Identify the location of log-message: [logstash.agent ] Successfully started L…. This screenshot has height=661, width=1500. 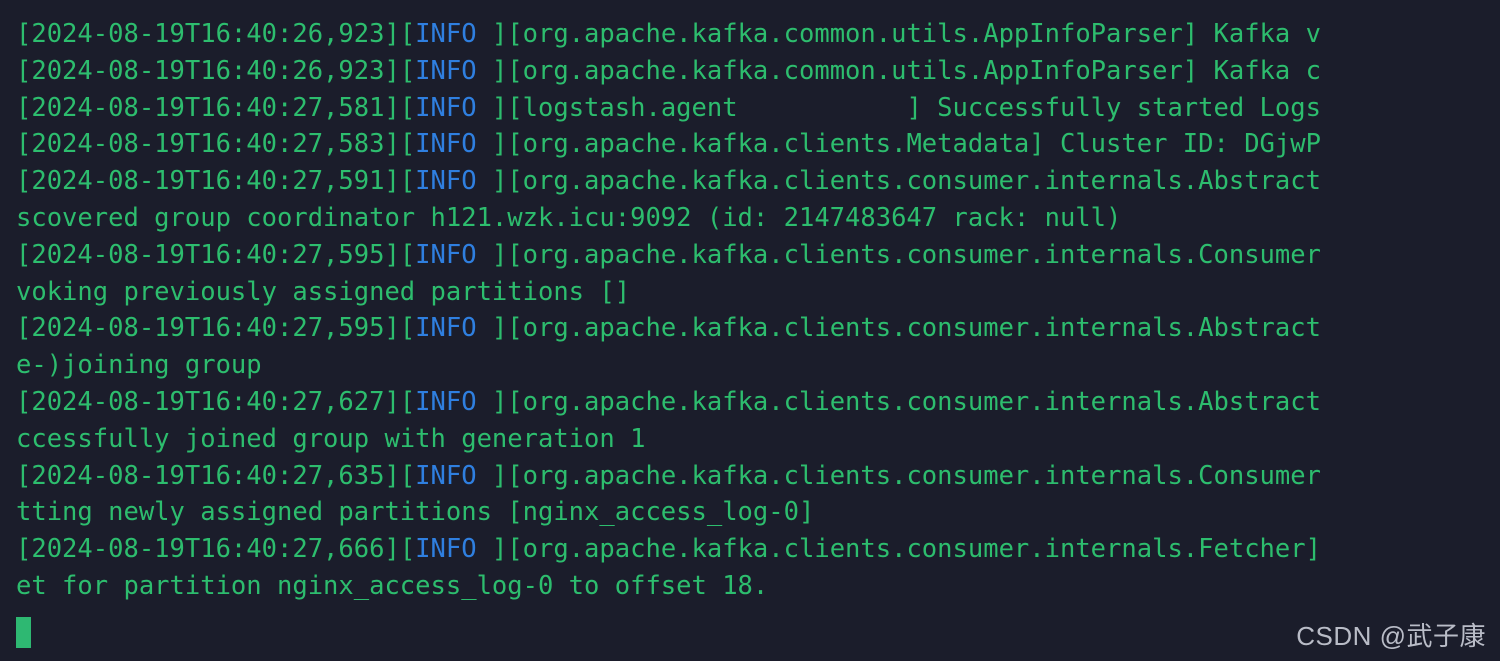
(914, 107).